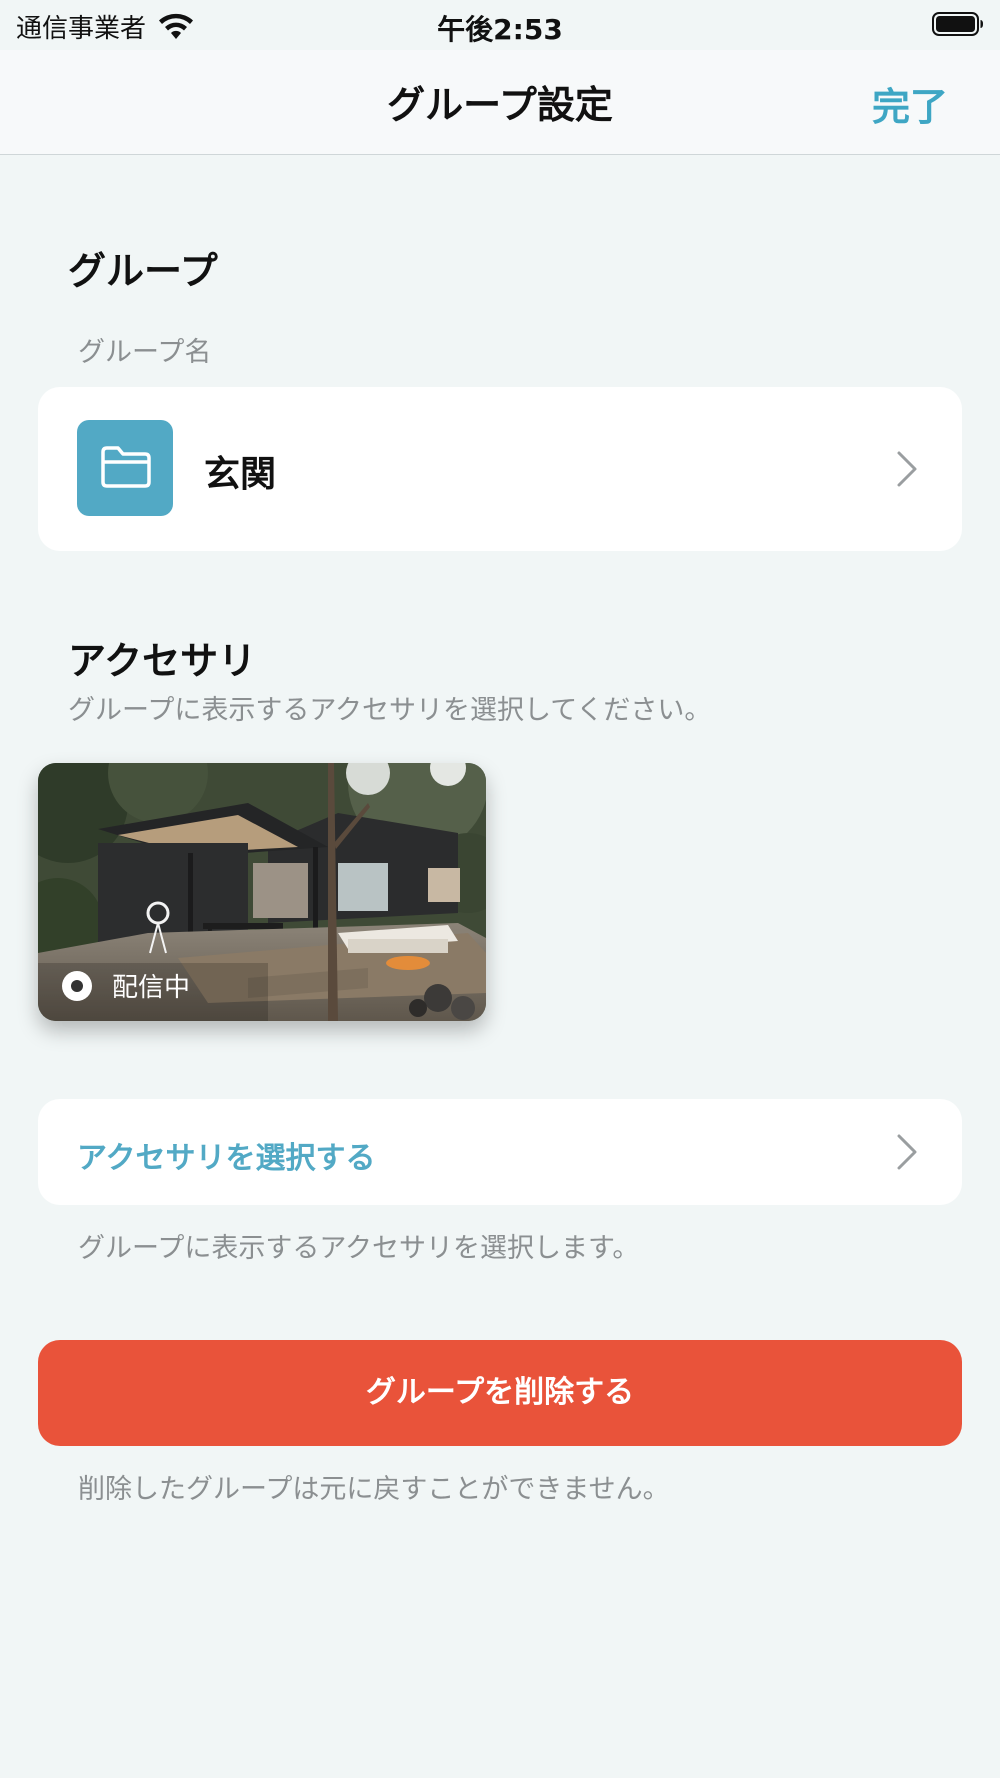  I want to click on page-title: グループ設定, so click(500, 105).